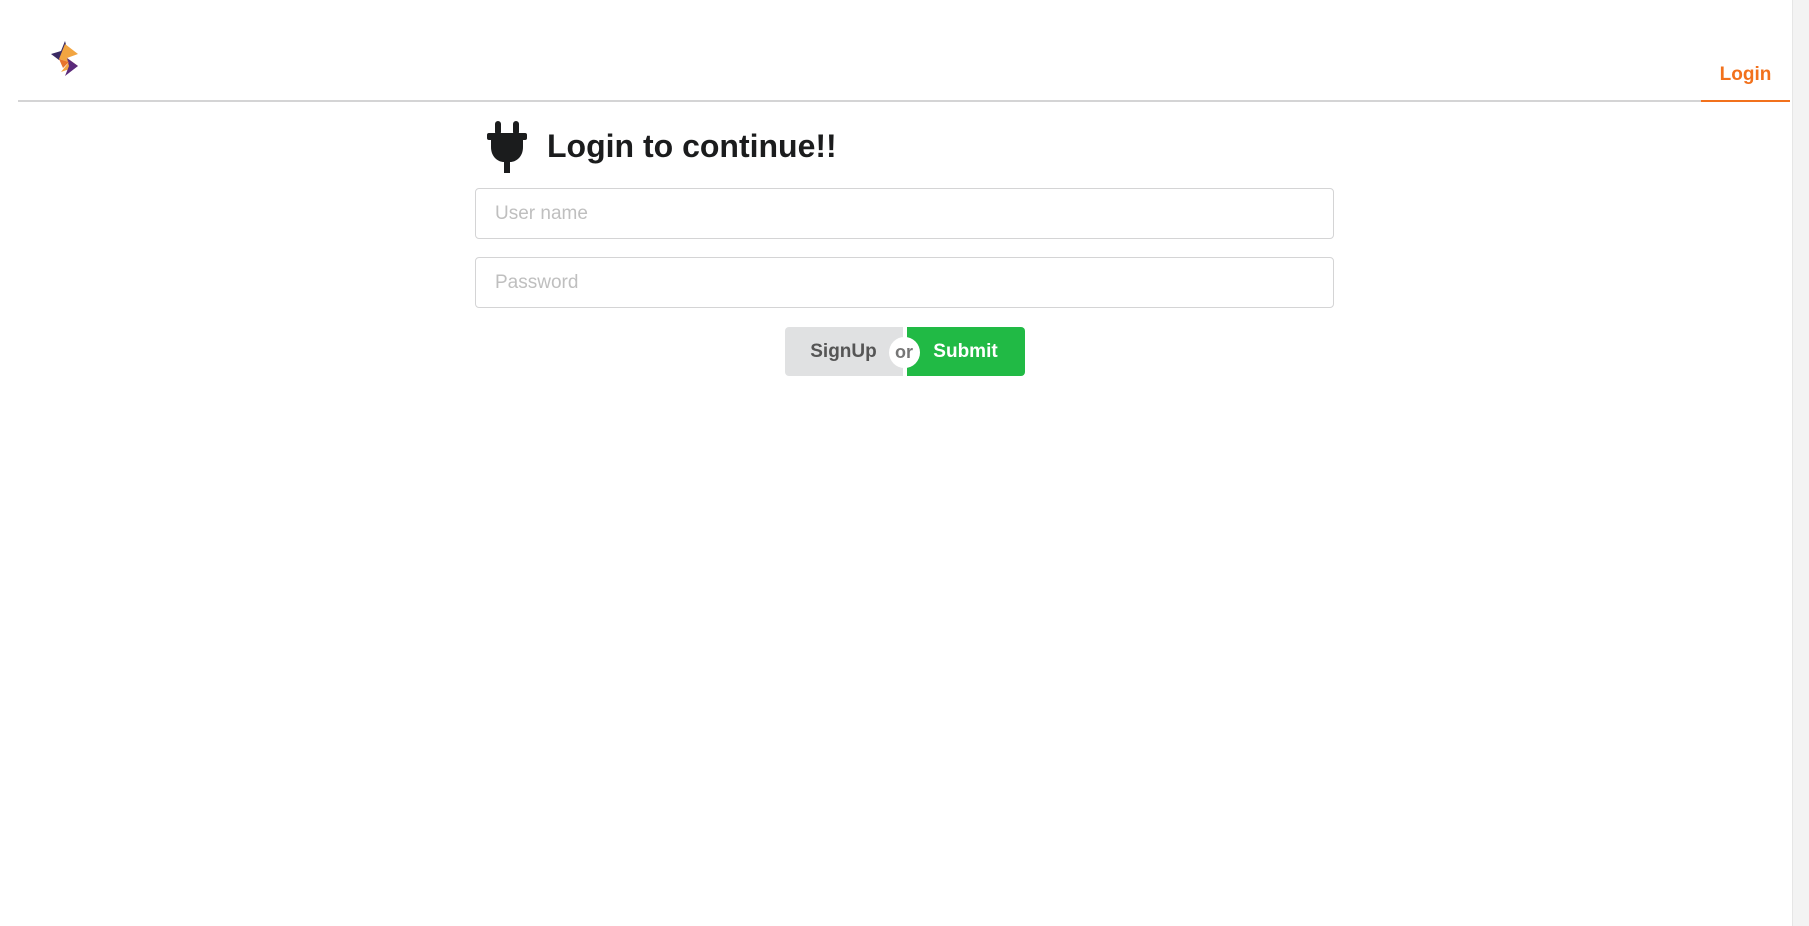  I want to click on or-divider: or, so click(904, 352).